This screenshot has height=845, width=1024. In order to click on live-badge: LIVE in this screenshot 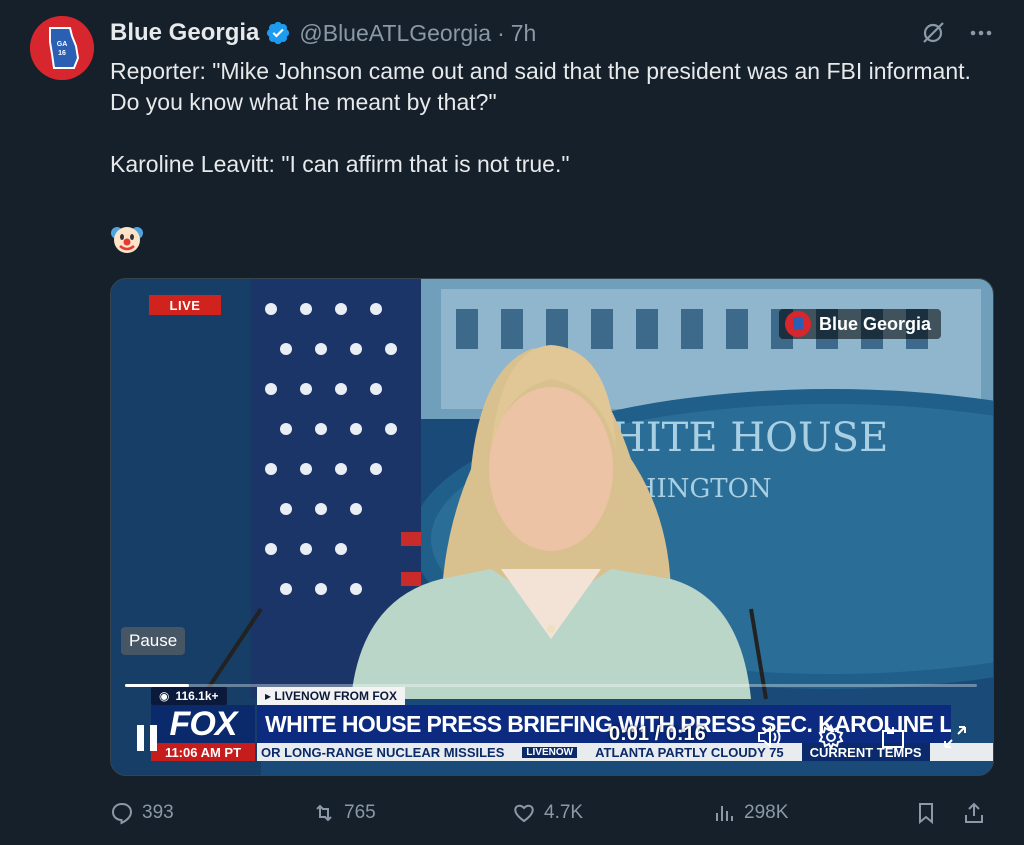, I will do `click(185, 305)`.